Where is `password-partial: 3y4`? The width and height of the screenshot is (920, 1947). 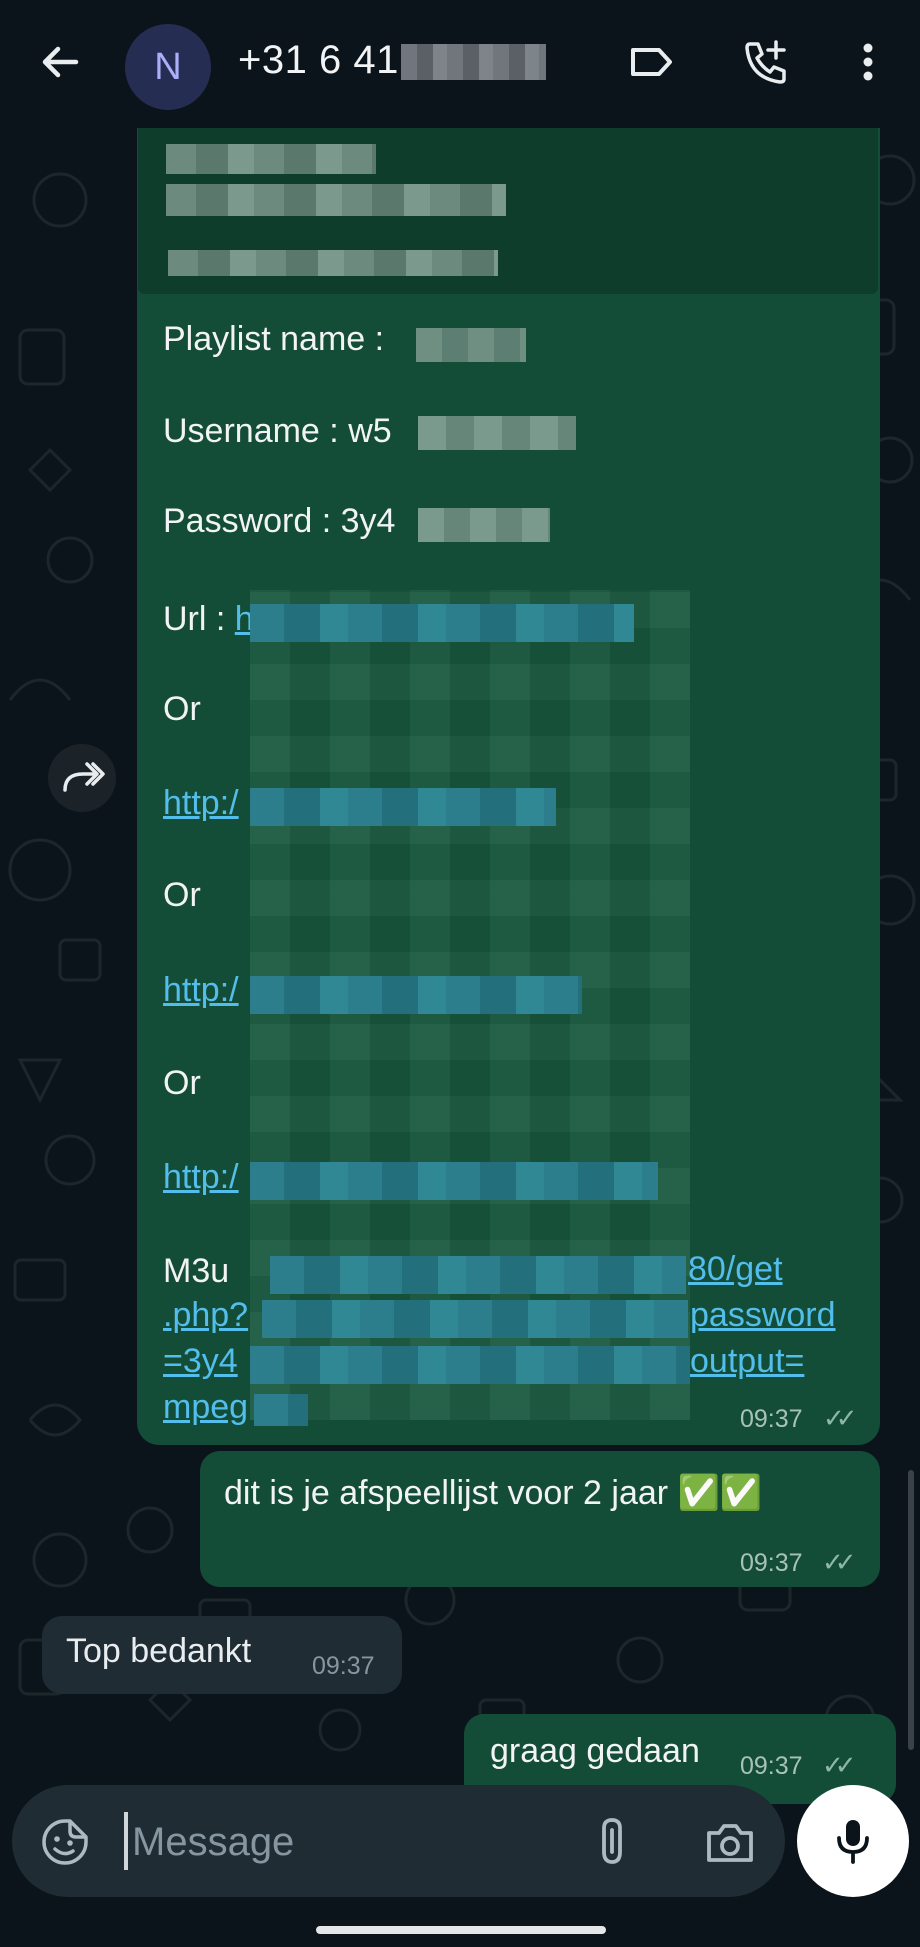
password-partial: 3y4 is located at coordinates (368, 521).